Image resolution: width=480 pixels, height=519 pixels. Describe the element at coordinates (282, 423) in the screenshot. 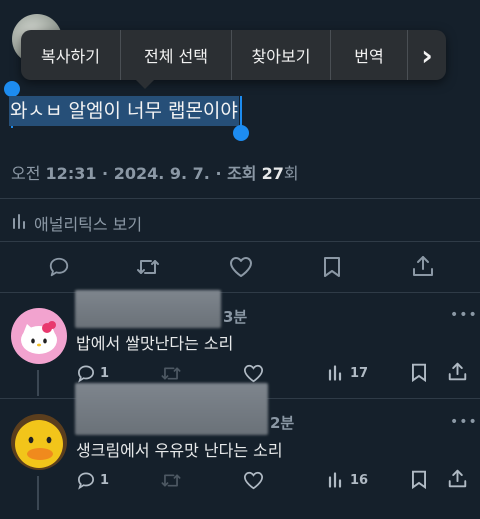

I see `reply-time: 2분` at that location.